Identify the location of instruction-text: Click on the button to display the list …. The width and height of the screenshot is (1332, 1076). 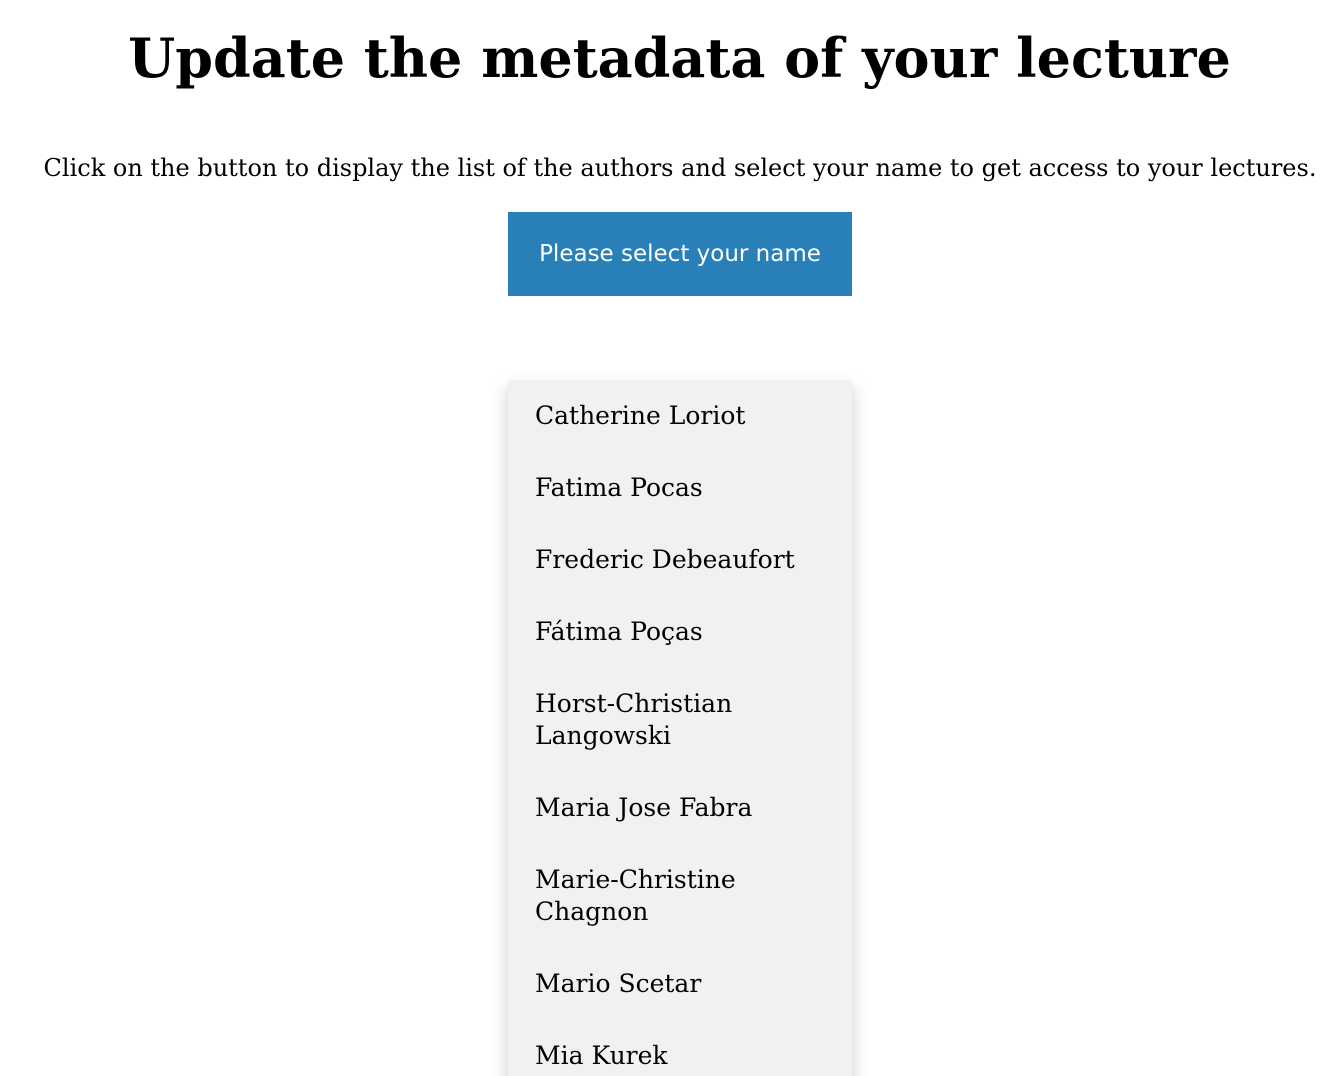
(680, 168).